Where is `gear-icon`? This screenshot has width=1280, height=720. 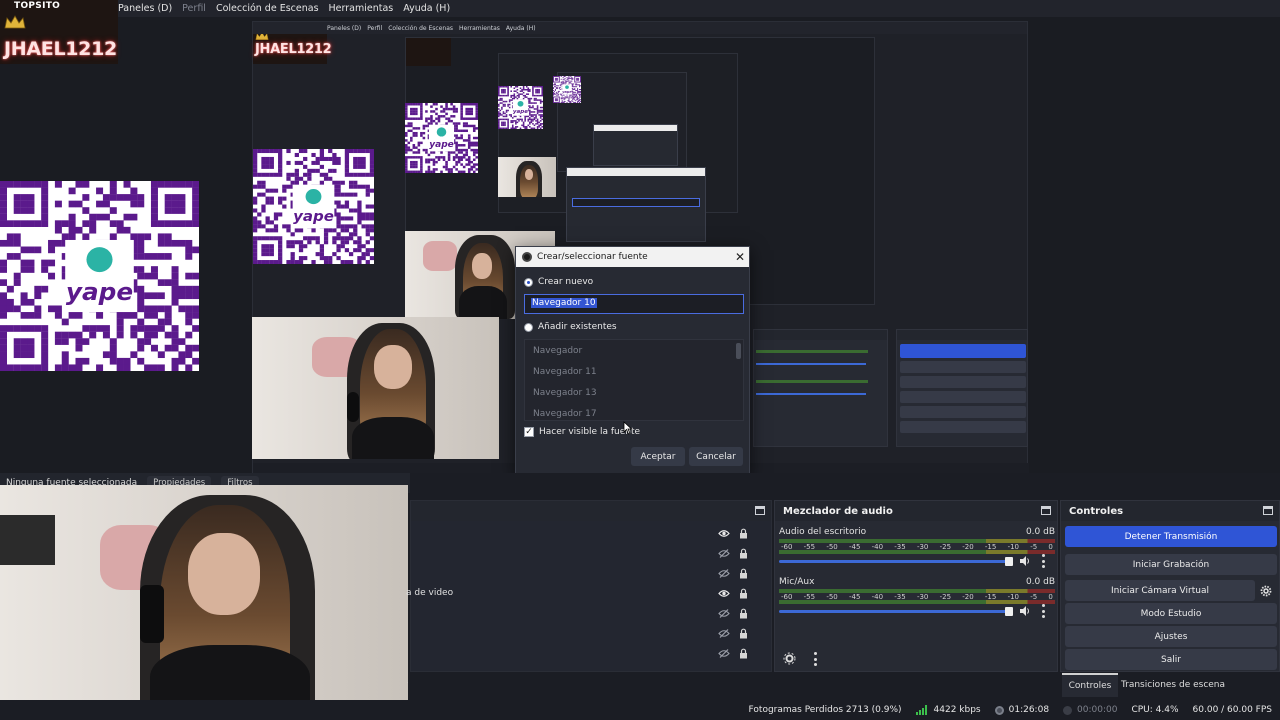 gear-icon is located at coordinates (1266, 591).